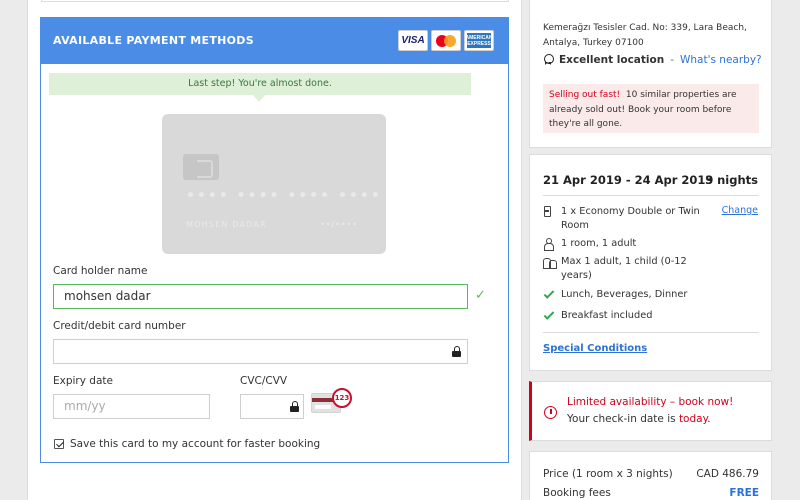 The height and width of the screenshot is (500, 800). What do you see at coordinates (731, 180) in the screenshot?
I see `stay-nights: 3 nights` at bounding box center [731, 180].